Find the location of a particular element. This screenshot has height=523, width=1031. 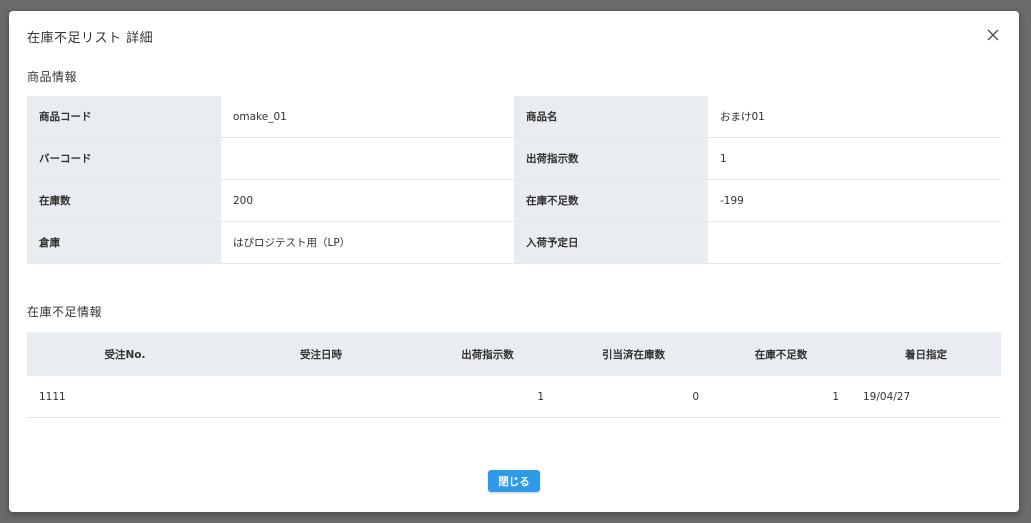

product-code-label: 商品コード is located at coordinates (124, 117).